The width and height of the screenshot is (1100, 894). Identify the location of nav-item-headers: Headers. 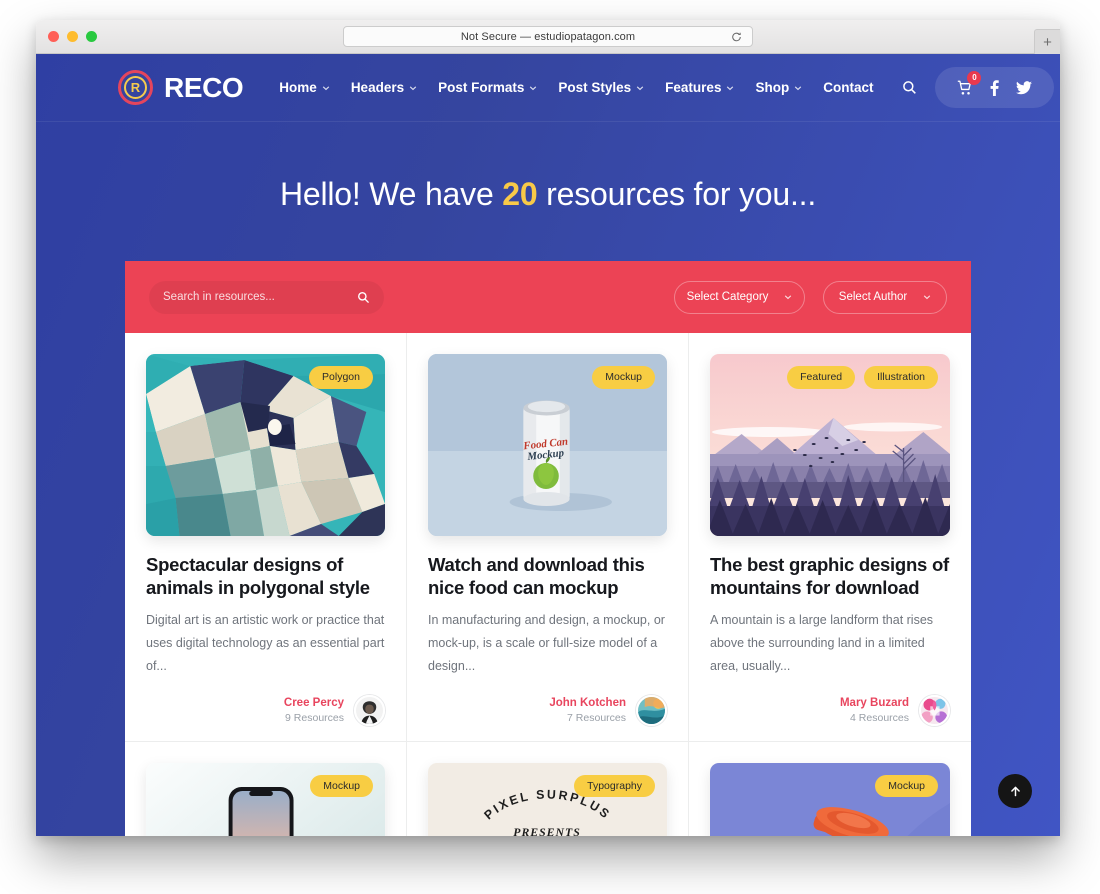
(384, 87).